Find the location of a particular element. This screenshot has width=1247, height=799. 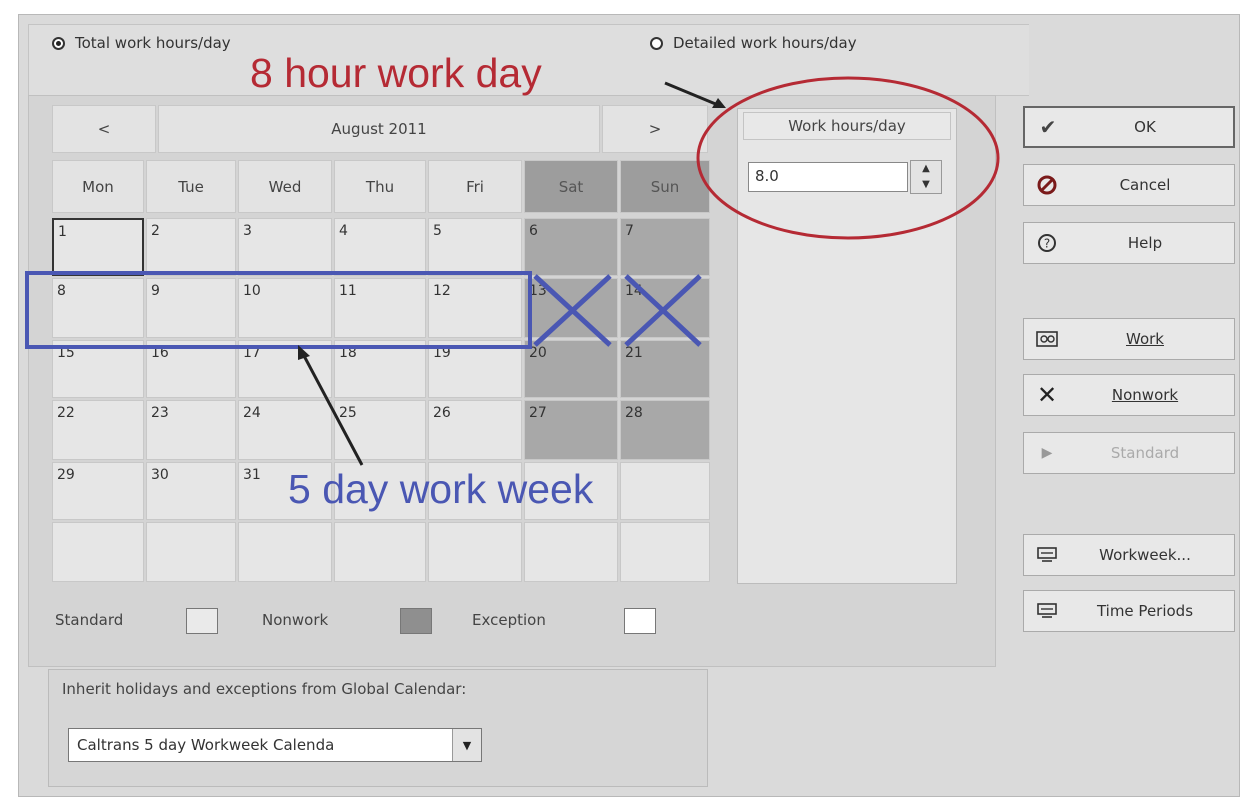

ok-button: ✔ OK is located at coordinates (1129, 127).